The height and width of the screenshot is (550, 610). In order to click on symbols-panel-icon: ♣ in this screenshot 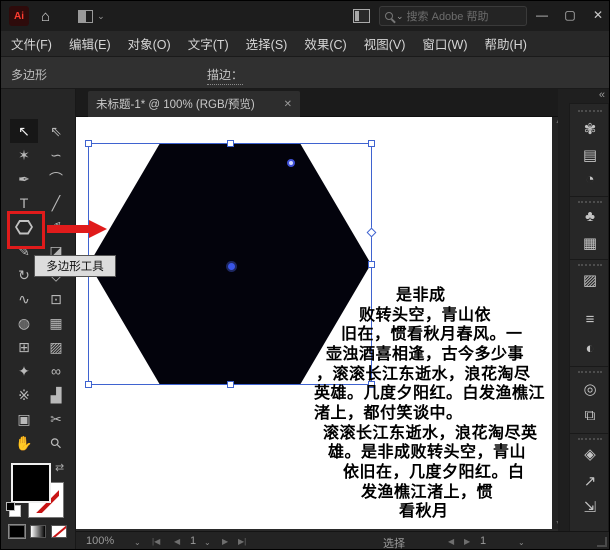, I will do `click(589, 216)`.